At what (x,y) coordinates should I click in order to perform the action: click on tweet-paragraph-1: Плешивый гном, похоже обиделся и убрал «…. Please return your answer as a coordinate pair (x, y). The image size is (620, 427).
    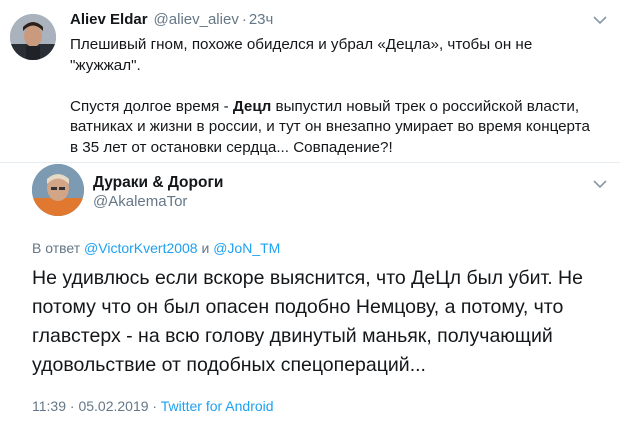
    Looking at the image, I should click on (301, 55).